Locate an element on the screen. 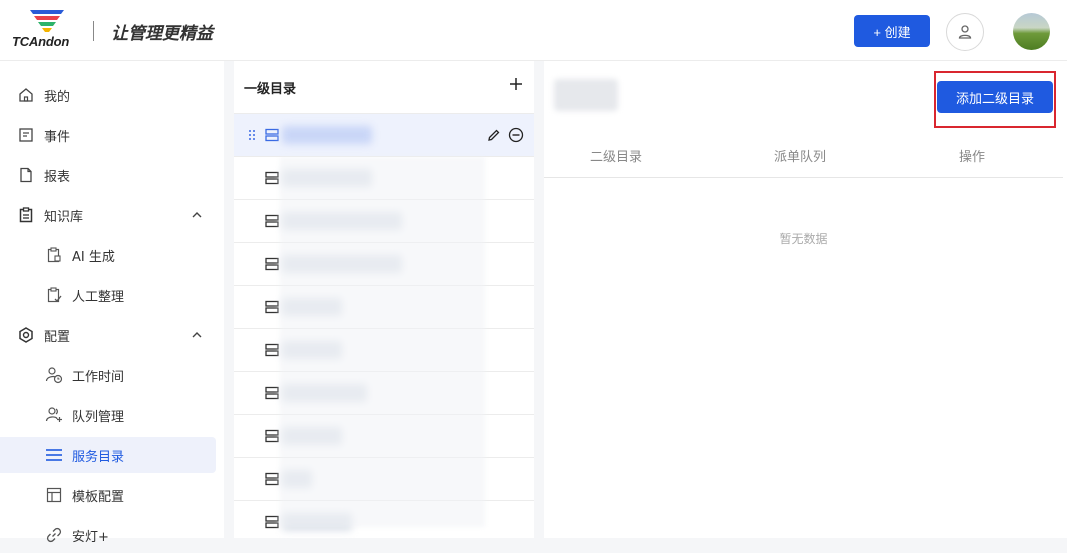 This screenshot has height=553, width=1067. logo-text: TCAndon is located at coordinates (41, 41).